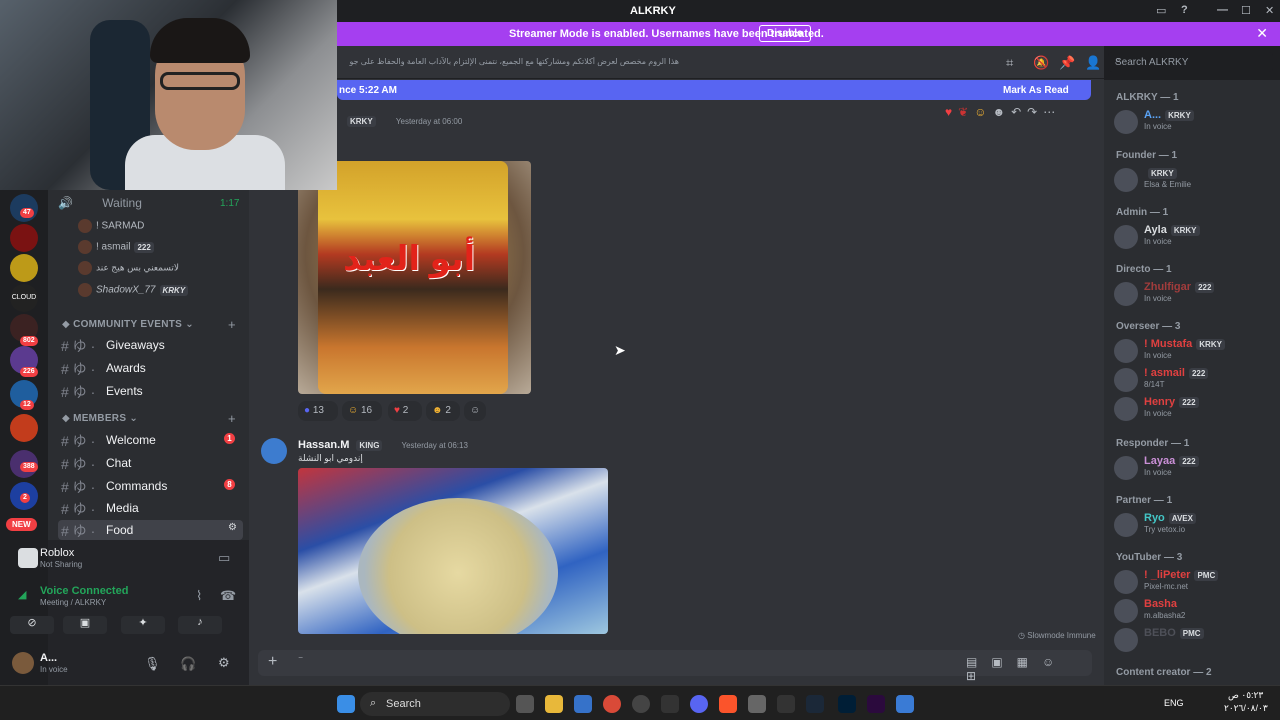  Describe the element at coordinates (133, 290) in the screenshot. I see `voice-user: ShadowX_77 KRKY` at that location.